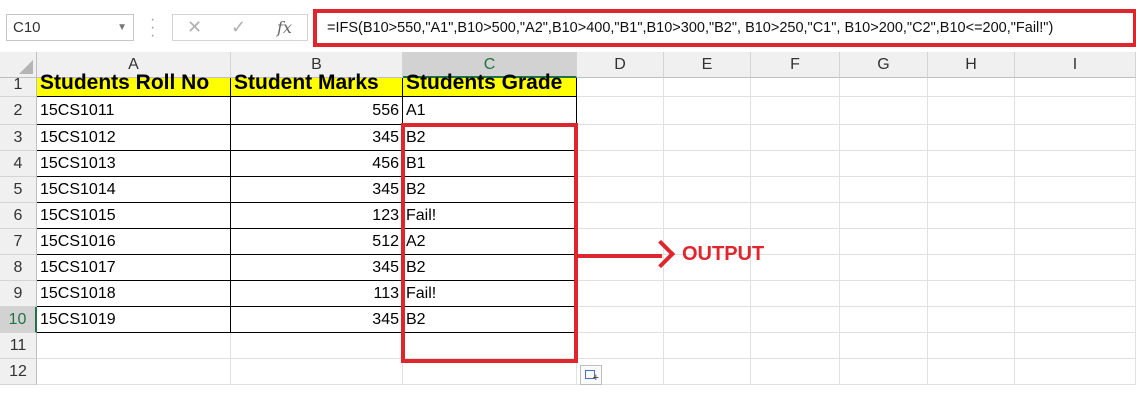 The width and height of the screenshot is (1136, 400). I want to click on cell-marks: 456, so click(317, 164).